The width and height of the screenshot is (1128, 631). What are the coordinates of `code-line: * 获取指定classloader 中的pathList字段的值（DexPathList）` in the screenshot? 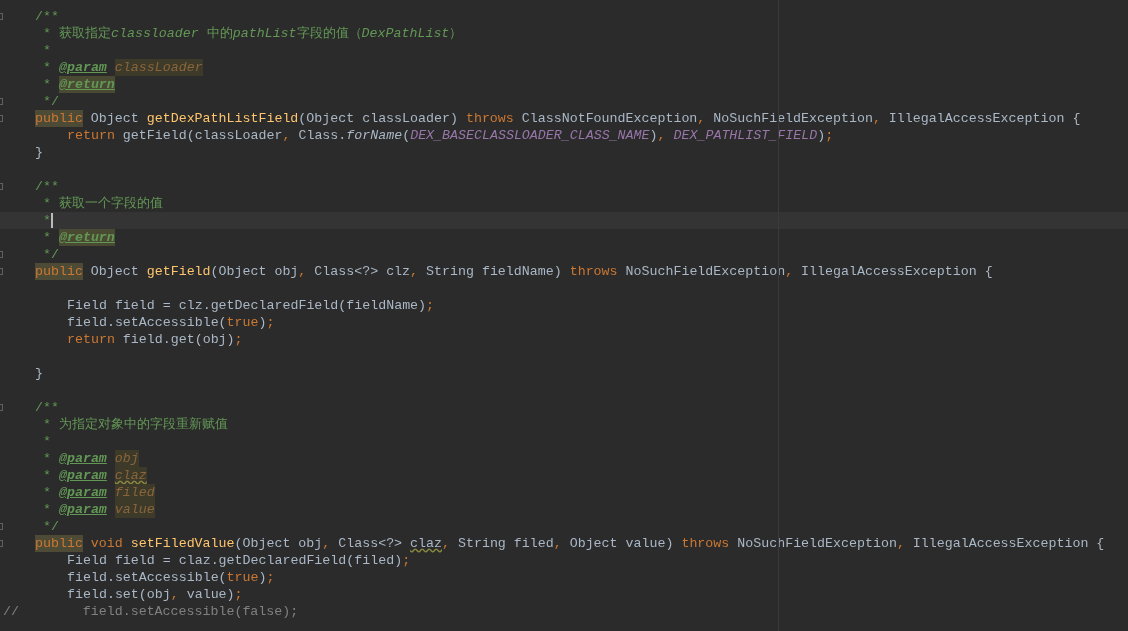 It's located at (252, 33).